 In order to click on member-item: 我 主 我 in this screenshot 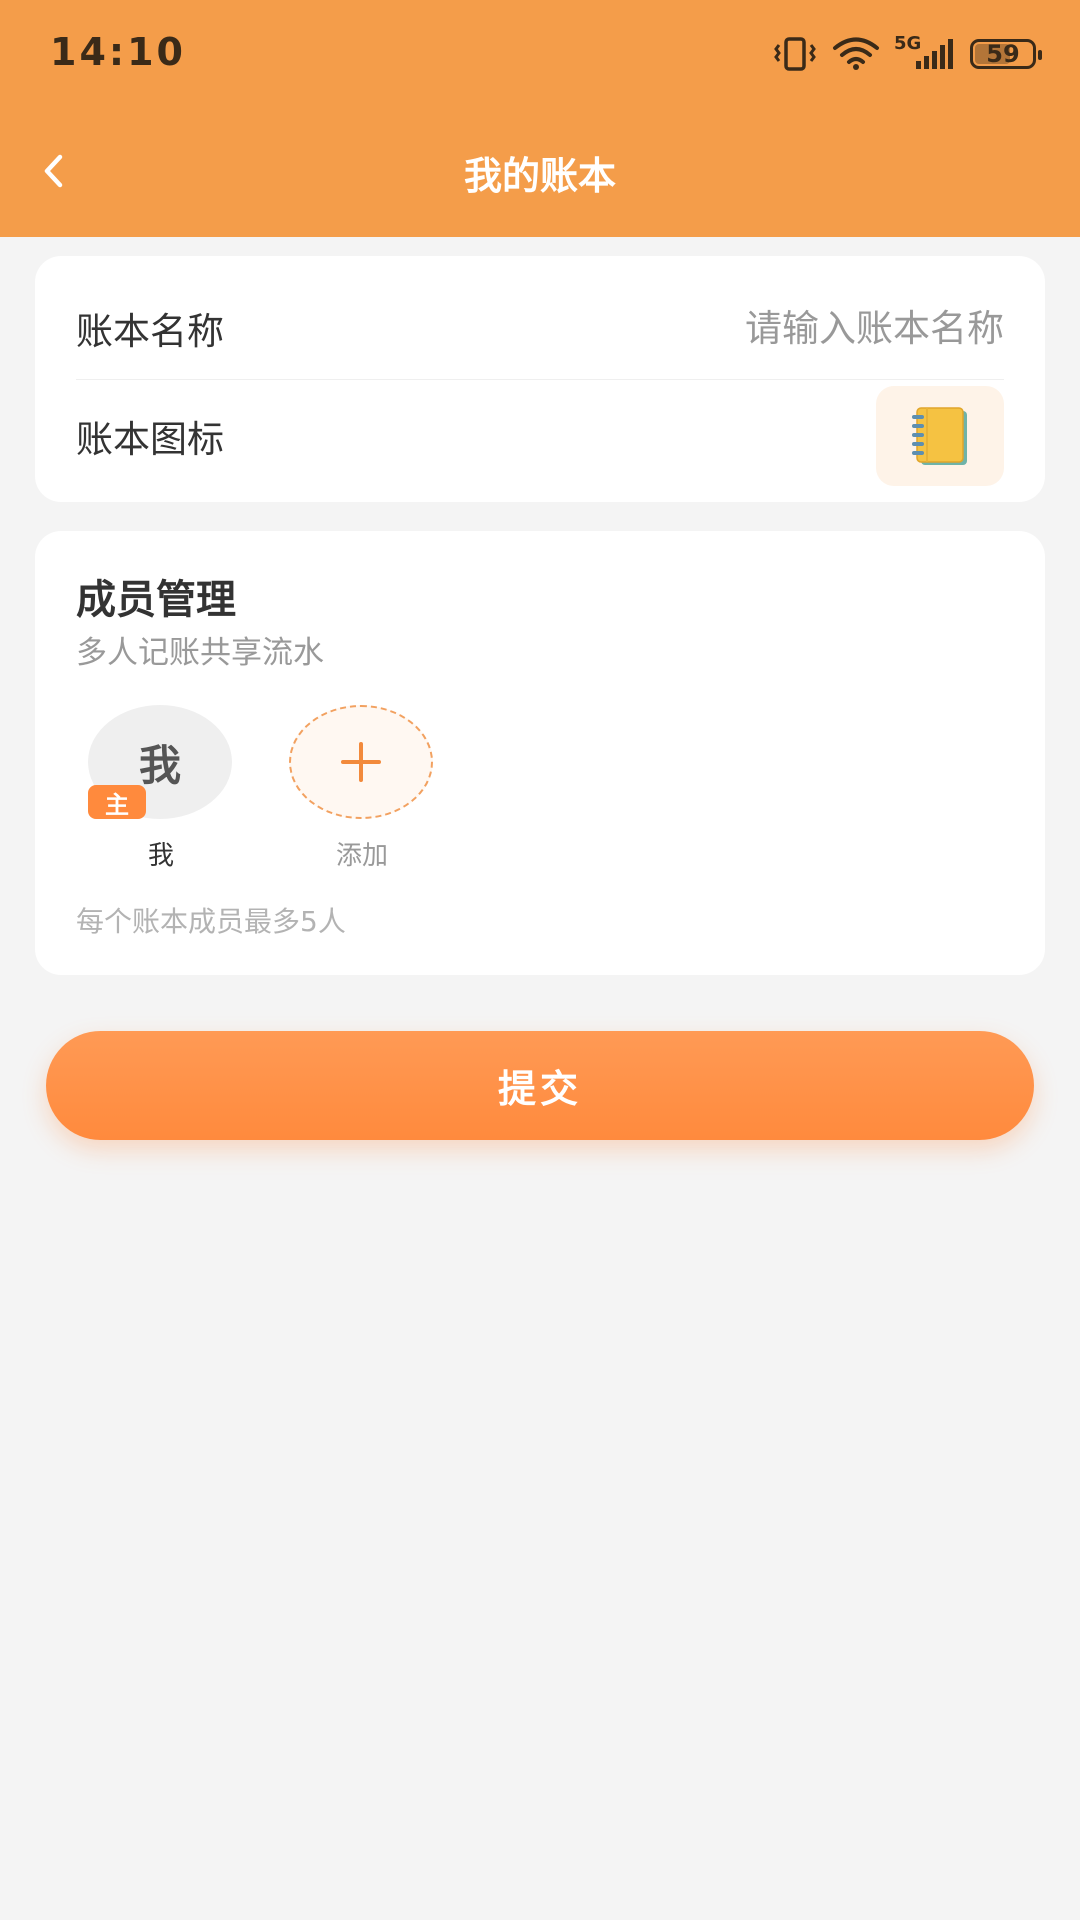, I will do `click(161, 788)`.